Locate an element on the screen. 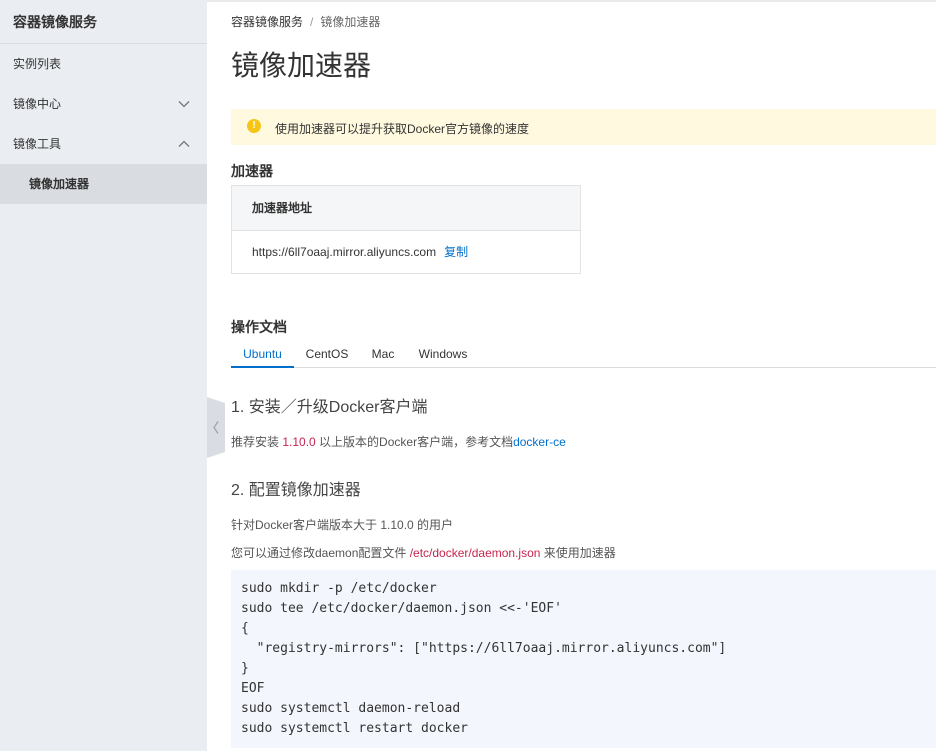 This screenshot has height=751, width=936. accelerator-column-header: 加速器地址 is located at coordinates (406, 208).